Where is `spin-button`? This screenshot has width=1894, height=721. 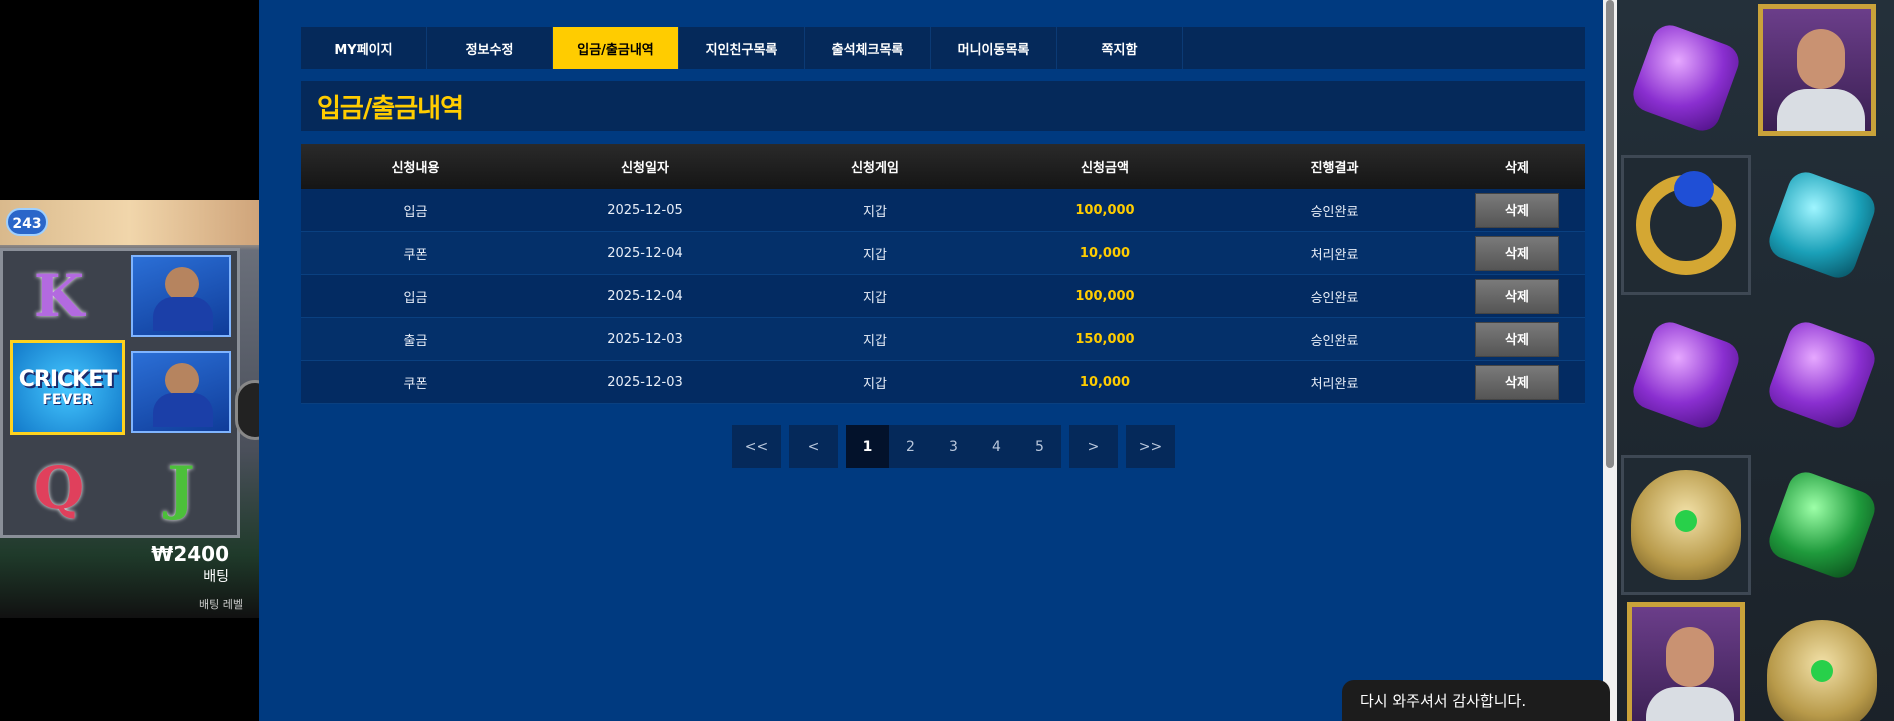
spin-button is located at coordinates (247, 410).